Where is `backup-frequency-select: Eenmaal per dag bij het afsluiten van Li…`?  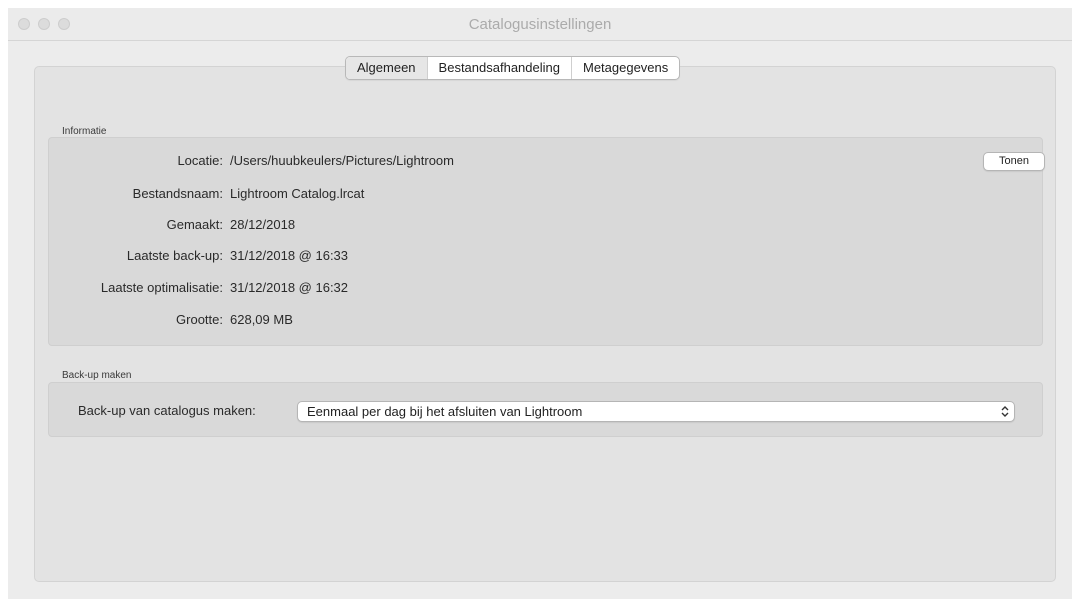 backup-frequency-select: Eenmaal per dag bij het afsluiten van Li… is located at coordinates (656, 411).